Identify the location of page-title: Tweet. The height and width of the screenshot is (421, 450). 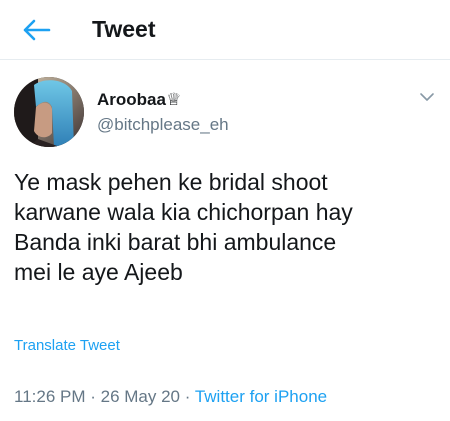
(124, 29).